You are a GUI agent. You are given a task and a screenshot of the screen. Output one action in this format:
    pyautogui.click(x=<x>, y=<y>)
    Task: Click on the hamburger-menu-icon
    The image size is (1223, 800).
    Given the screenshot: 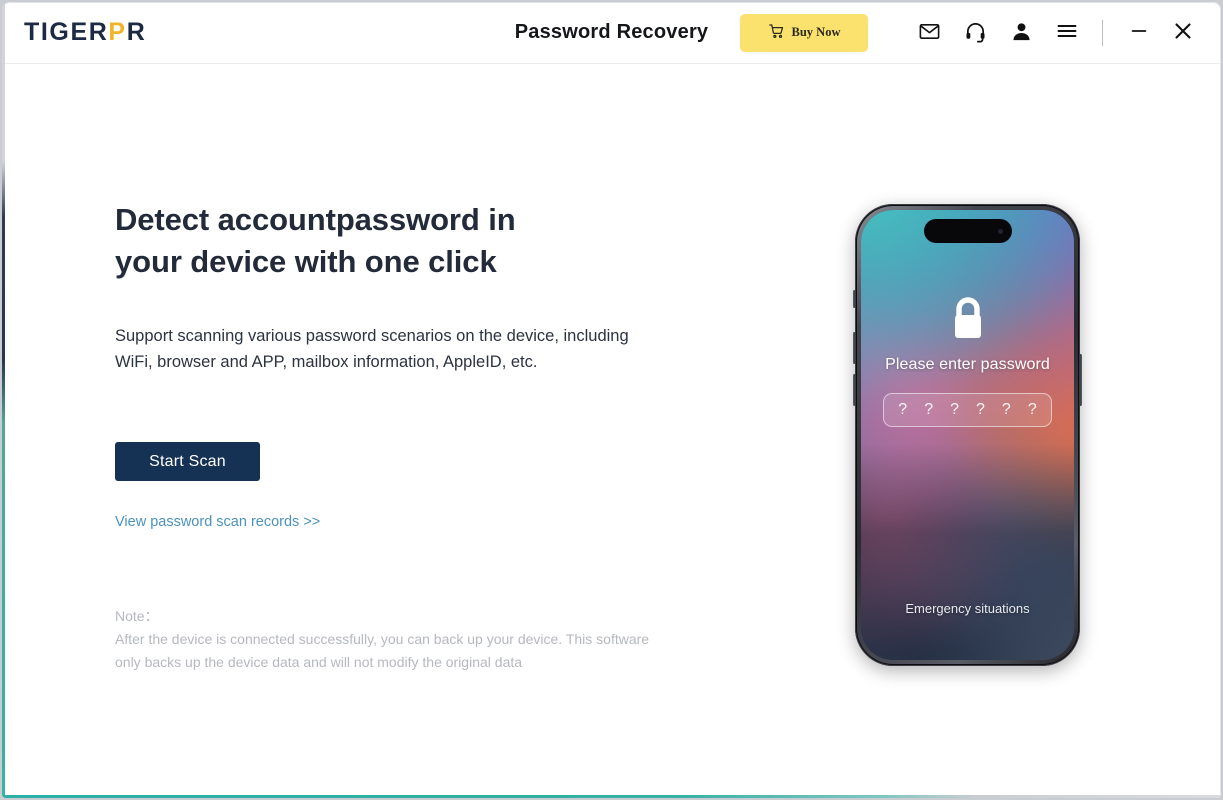 What is the action you would take?
    pyautogui.click(x=1067, y=32)
    